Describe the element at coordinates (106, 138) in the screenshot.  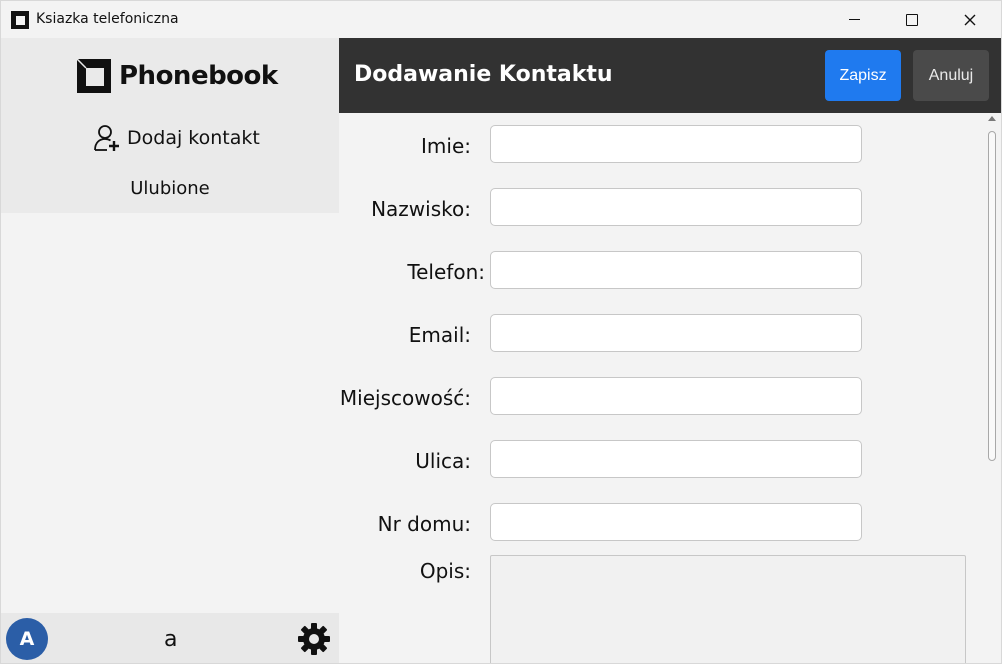
I see `add-user-icon` at that location.